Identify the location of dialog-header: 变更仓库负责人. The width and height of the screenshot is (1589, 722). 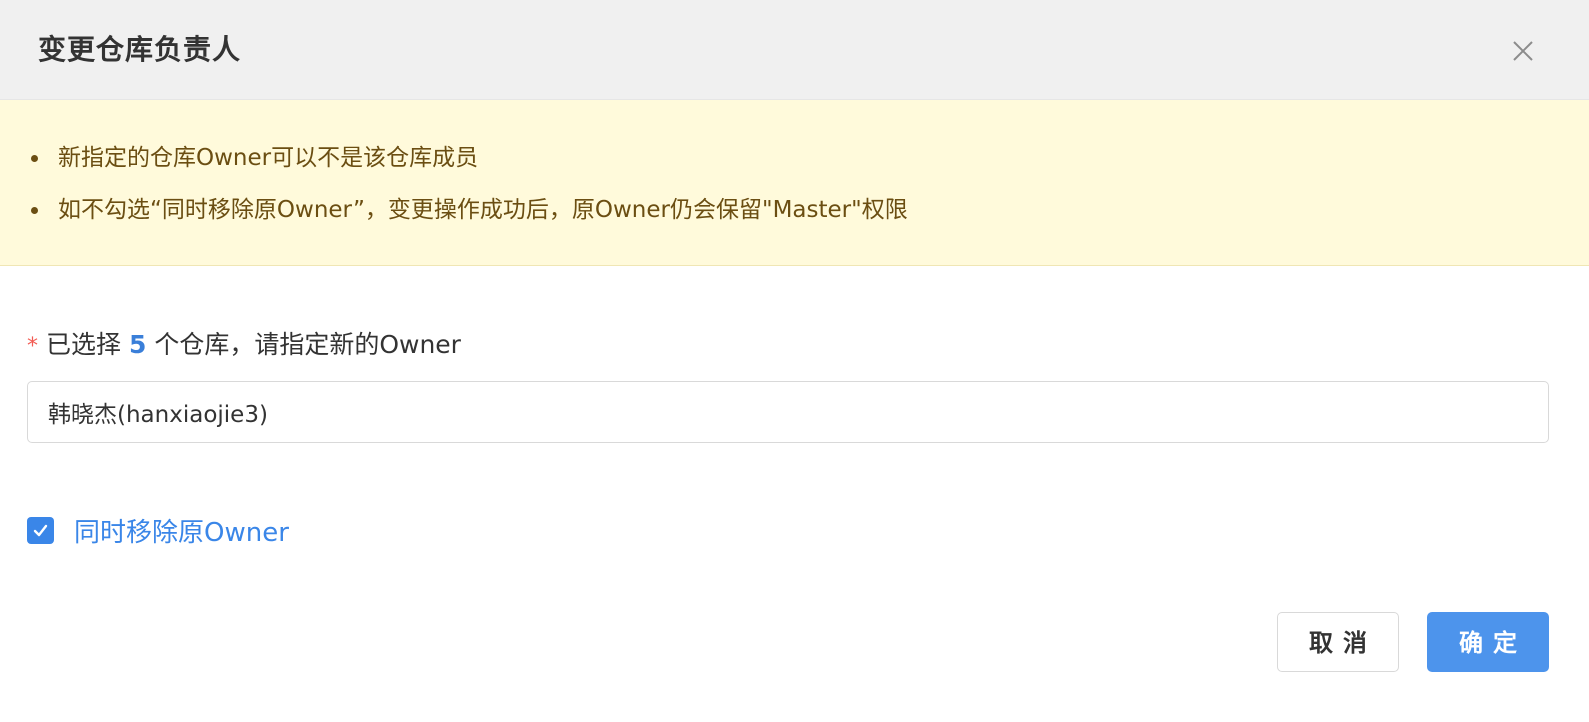
(794, 50).